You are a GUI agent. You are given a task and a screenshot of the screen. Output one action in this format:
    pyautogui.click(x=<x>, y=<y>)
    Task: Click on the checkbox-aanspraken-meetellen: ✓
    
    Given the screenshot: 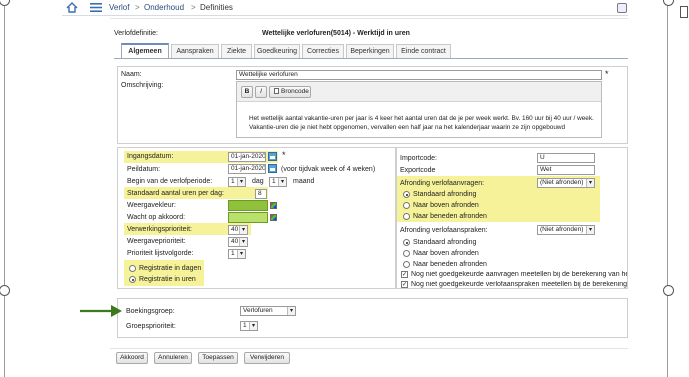 What is the action you would take?
    pyautogui.click(x=404, y=284)
    